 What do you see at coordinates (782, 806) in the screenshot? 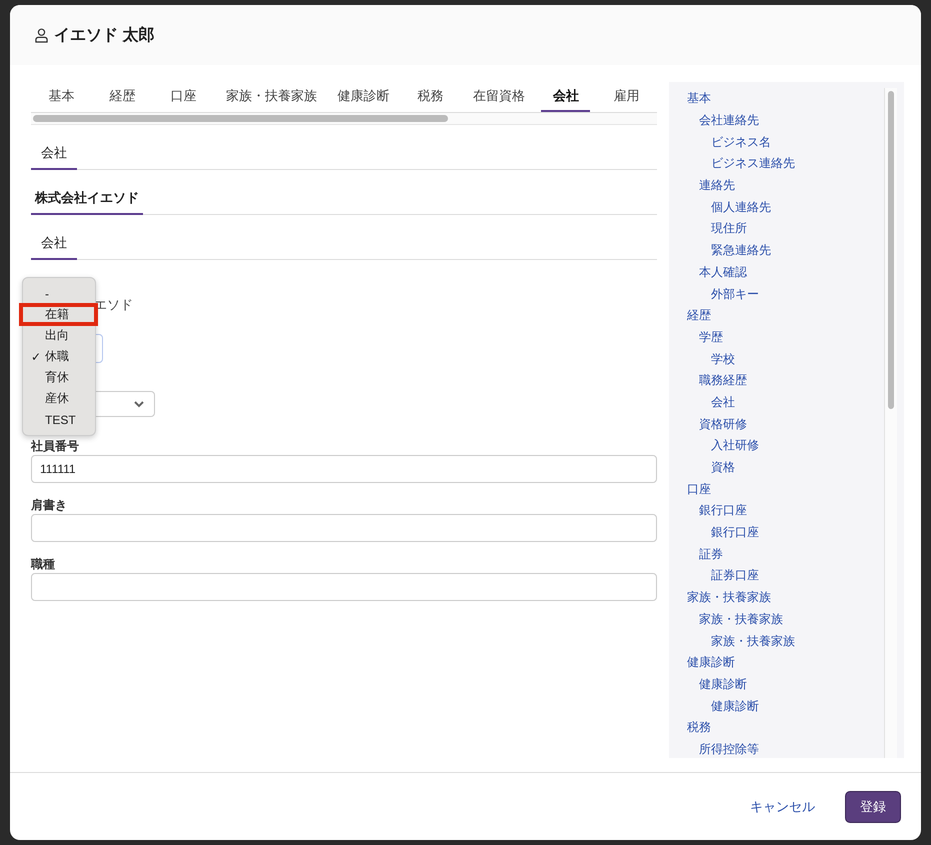
I see `cancel-button: キャンセル` at bounding box center [782, 806].